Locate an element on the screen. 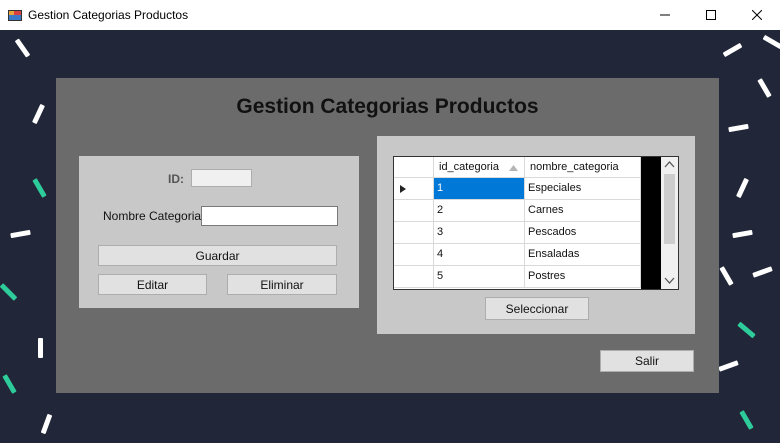  window-title: Gestion Categorias Productos is located at coordinates (108, 15).